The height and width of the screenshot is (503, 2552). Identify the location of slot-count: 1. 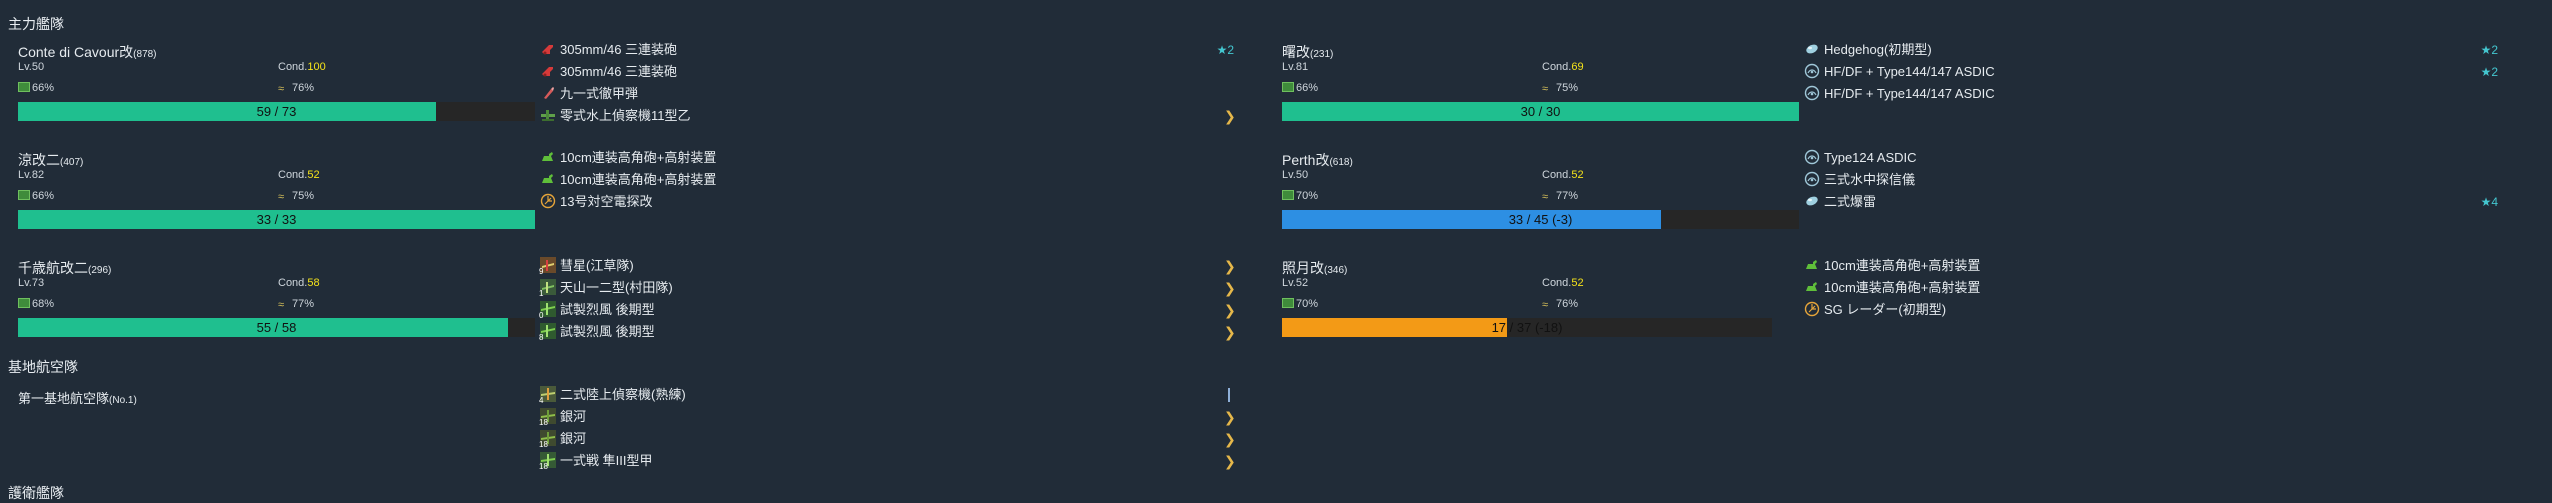
(541, 293).